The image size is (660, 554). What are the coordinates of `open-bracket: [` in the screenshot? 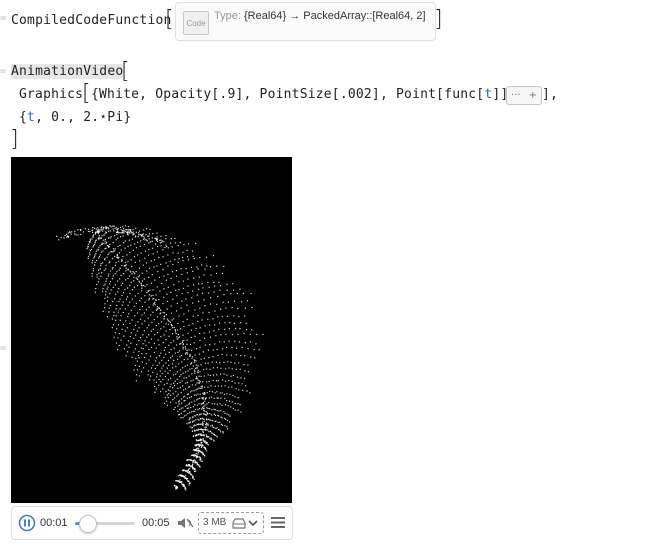 It's located at (169, 19).